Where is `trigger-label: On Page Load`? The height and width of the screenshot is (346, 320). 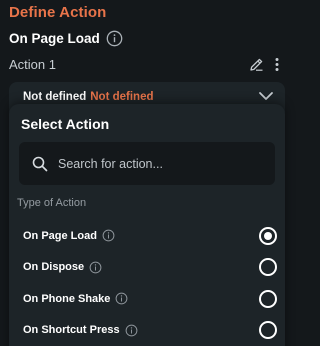
trigger-label: On Page Load is located at coordinates (54, 38).